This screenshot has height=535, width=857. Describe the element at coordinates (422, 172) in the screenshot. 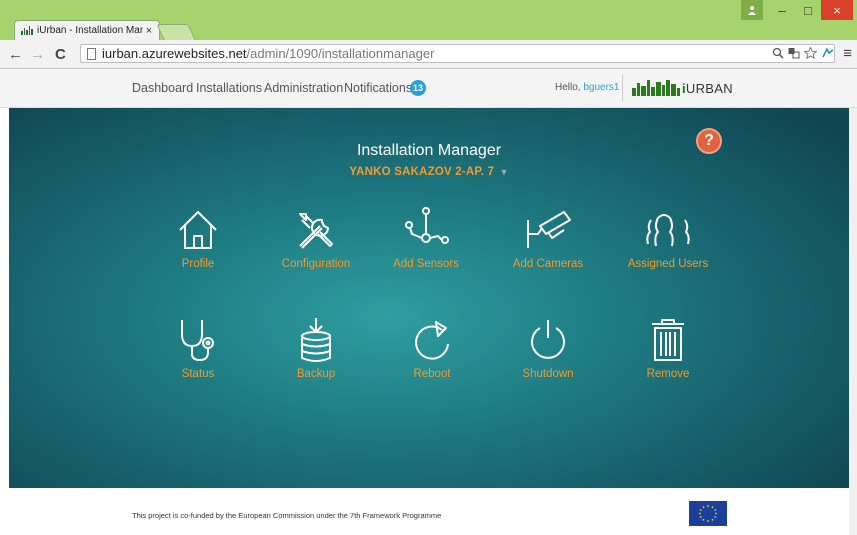

I see `installation-name: YANKO SAKAZOV 2-AP. 7` at that location.